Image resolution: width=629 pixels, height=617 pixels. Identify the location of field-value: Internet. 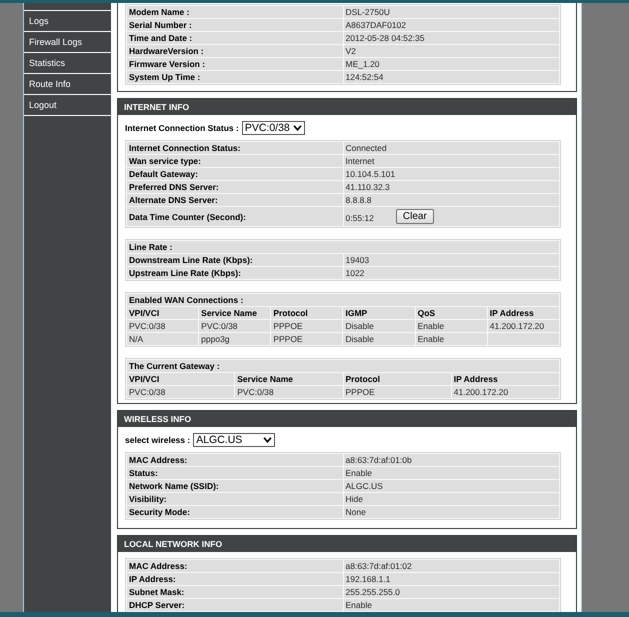
(451, 161).